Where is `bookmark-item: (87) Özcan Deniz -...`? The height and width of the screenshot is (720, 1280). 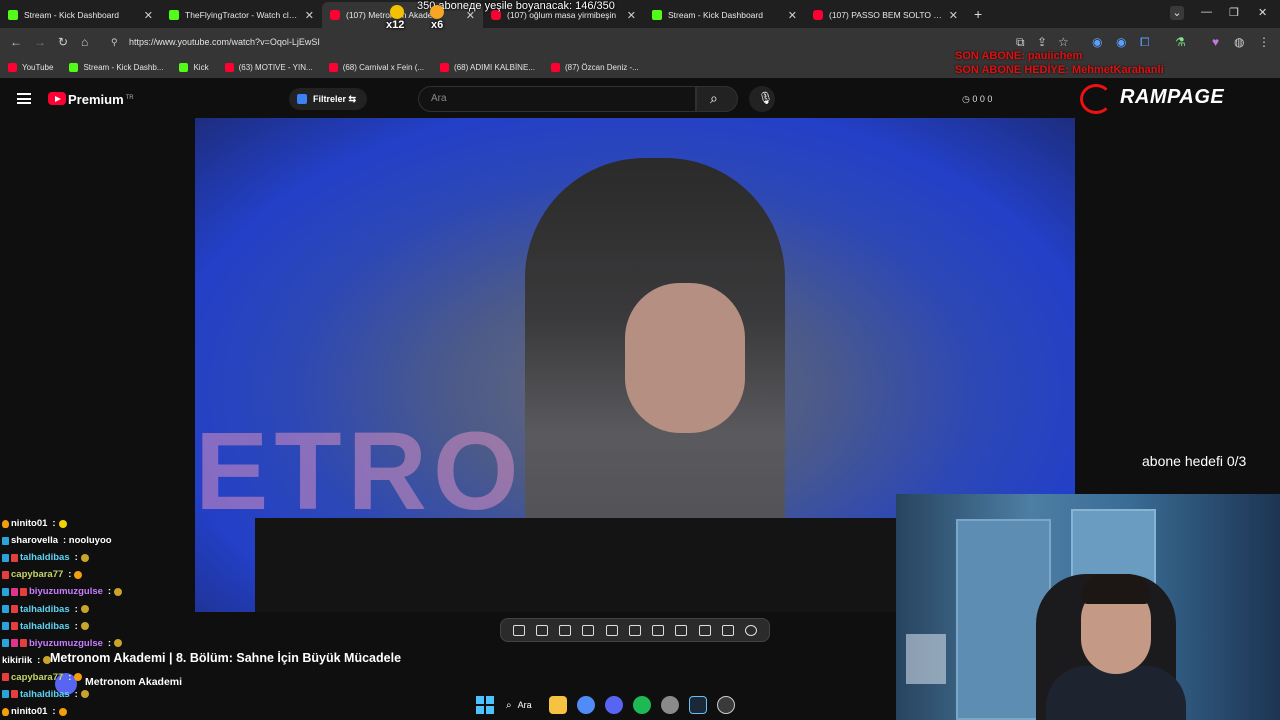 bookmark-item: (87) Özcan Deniz -... is located at coordinates (594, 67).